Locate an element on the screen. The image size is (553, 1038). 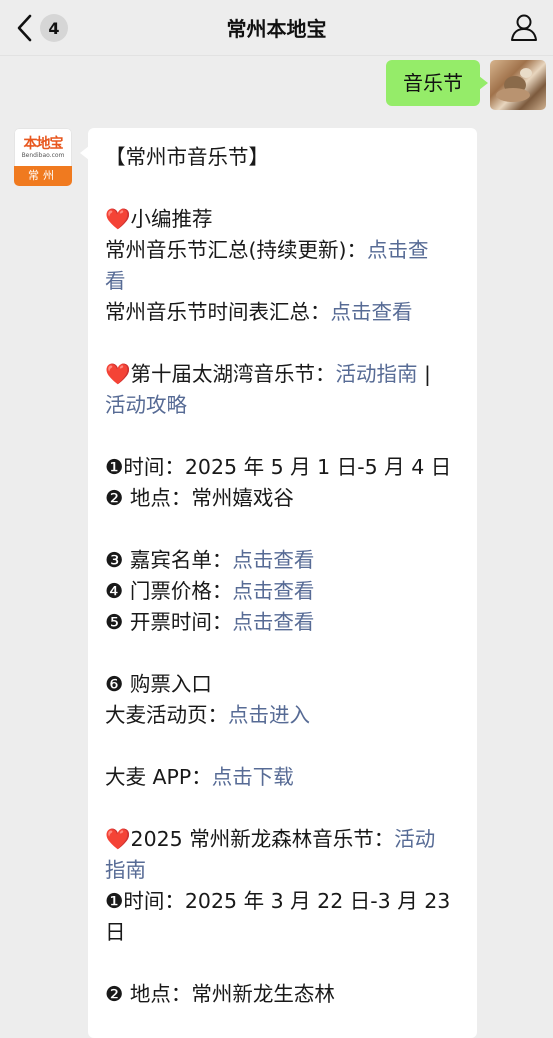
festival-1-price: ❹ 门票价格：点击查看 is located at coordinates (286, 591).